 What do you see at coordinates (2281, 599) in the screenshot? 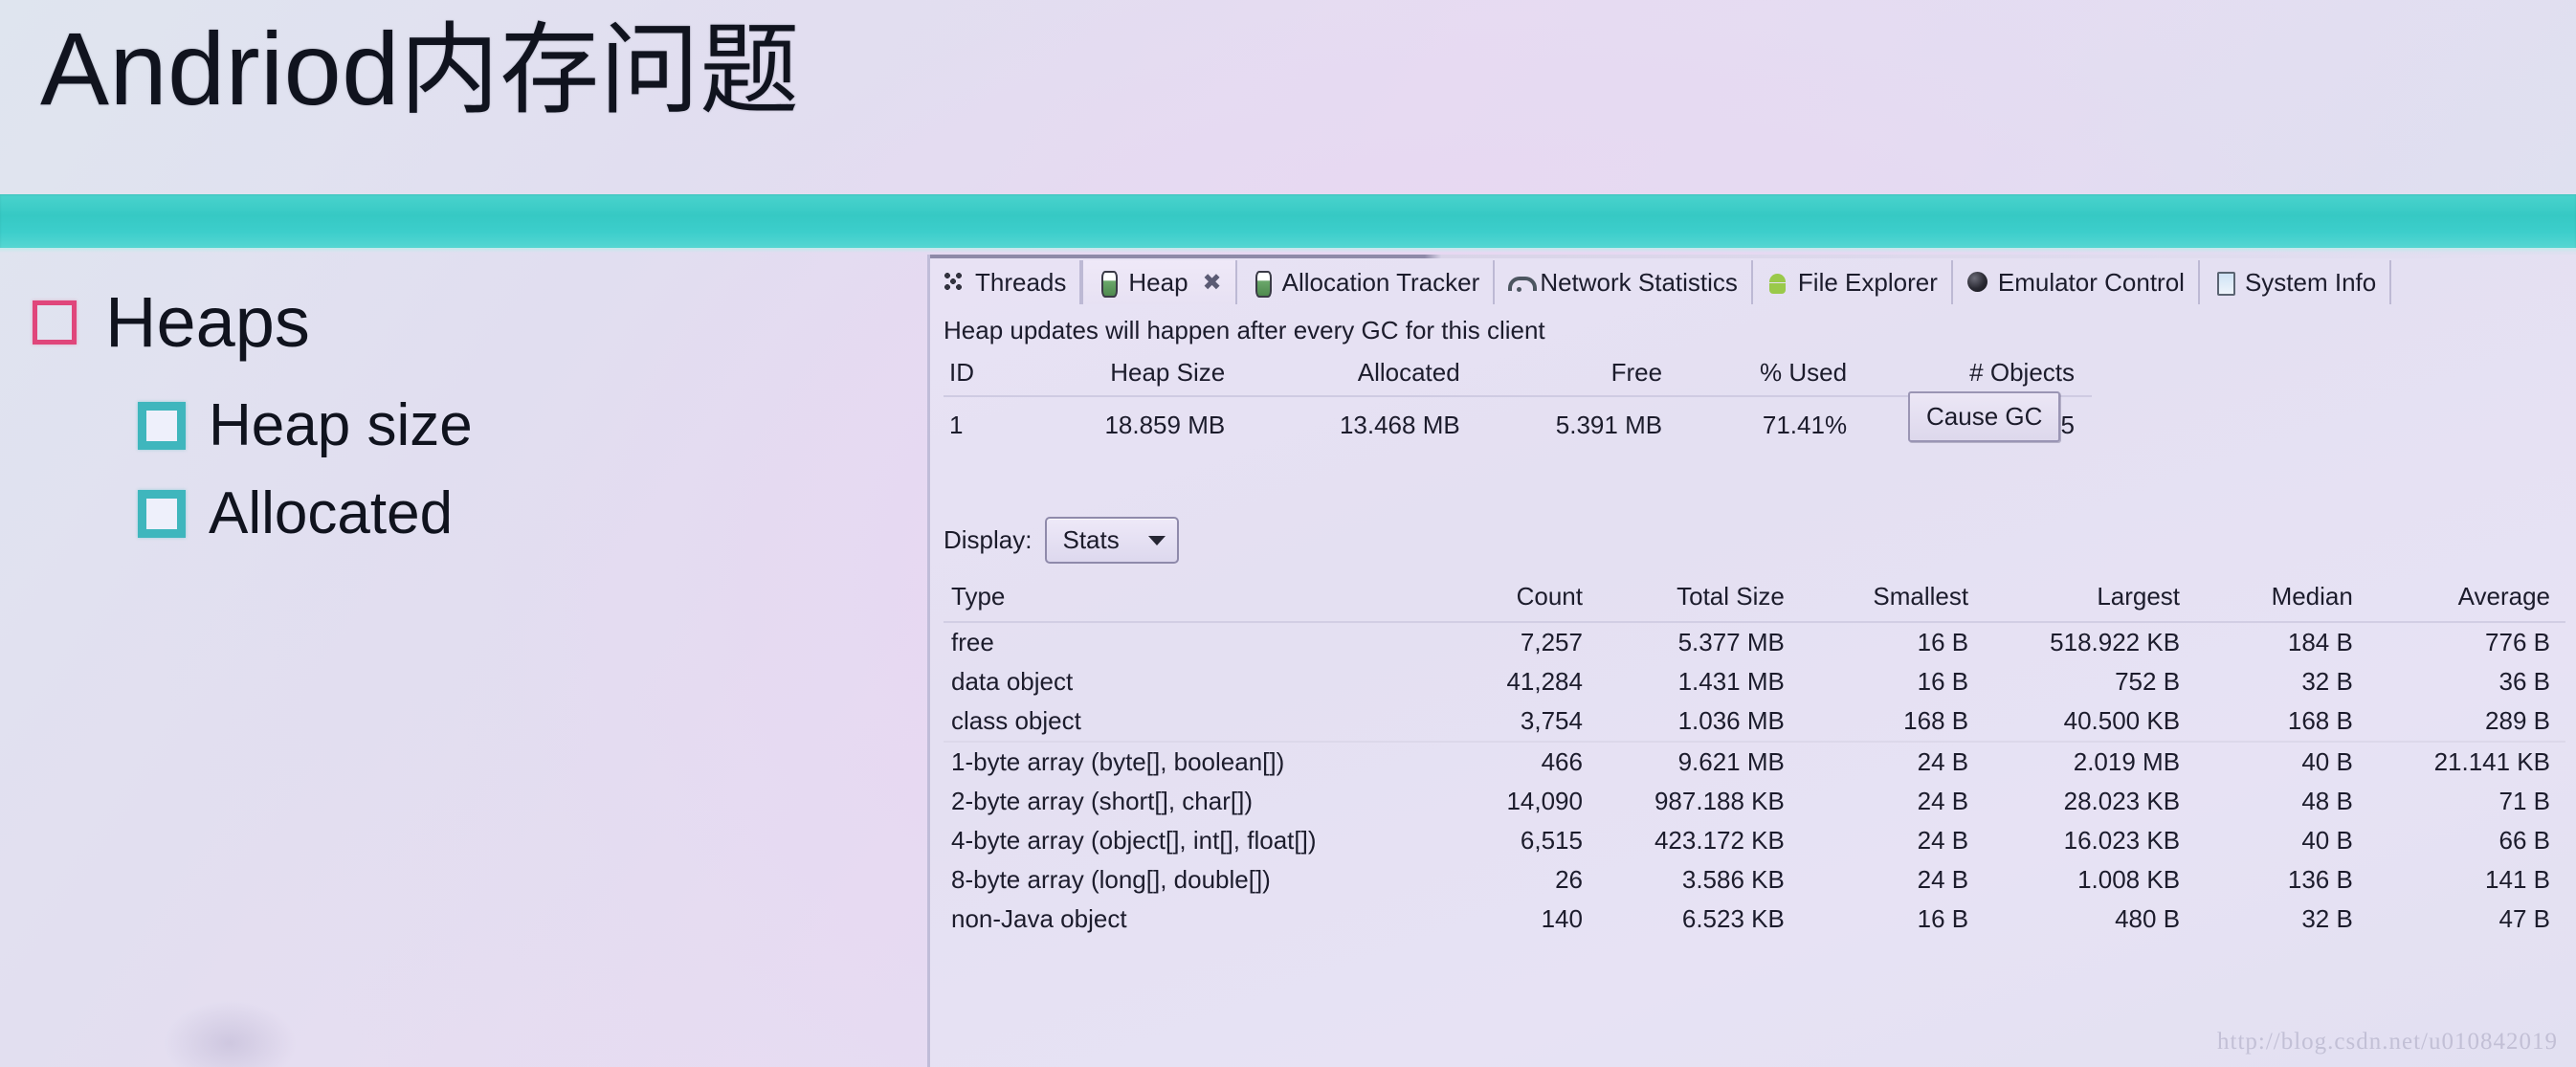
I see `column-header-median: Median` at bounding box center [2281, 599].